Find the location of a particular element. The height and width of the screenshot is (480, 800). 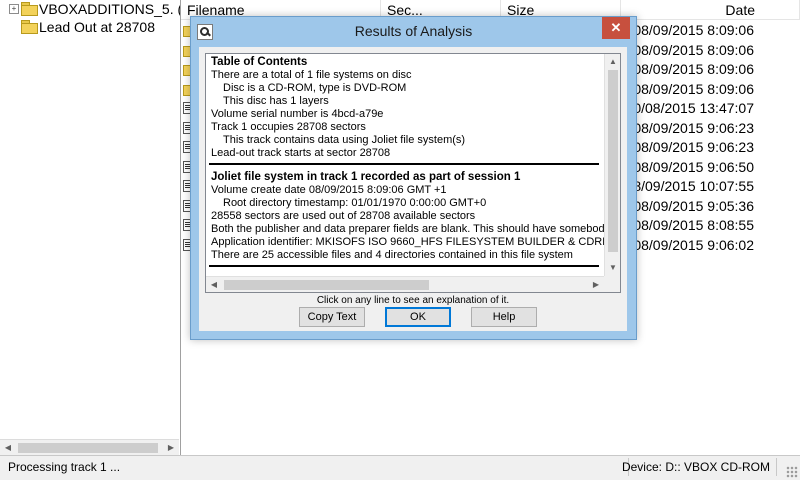

dialog-title: Results of Analysis is located at coordinates (413, 31).